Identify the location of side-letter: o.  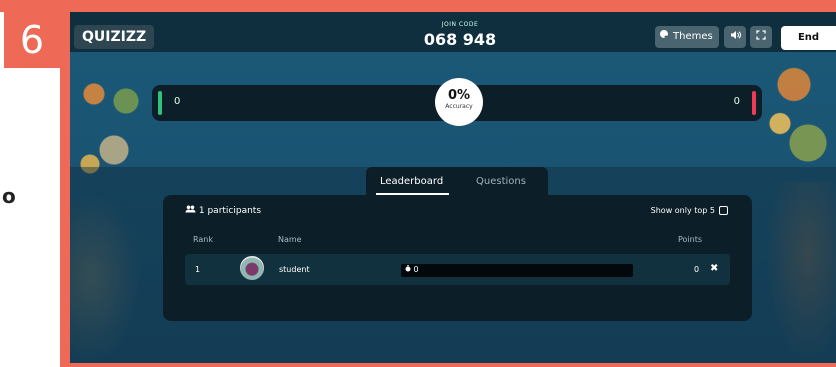
(9, 196).